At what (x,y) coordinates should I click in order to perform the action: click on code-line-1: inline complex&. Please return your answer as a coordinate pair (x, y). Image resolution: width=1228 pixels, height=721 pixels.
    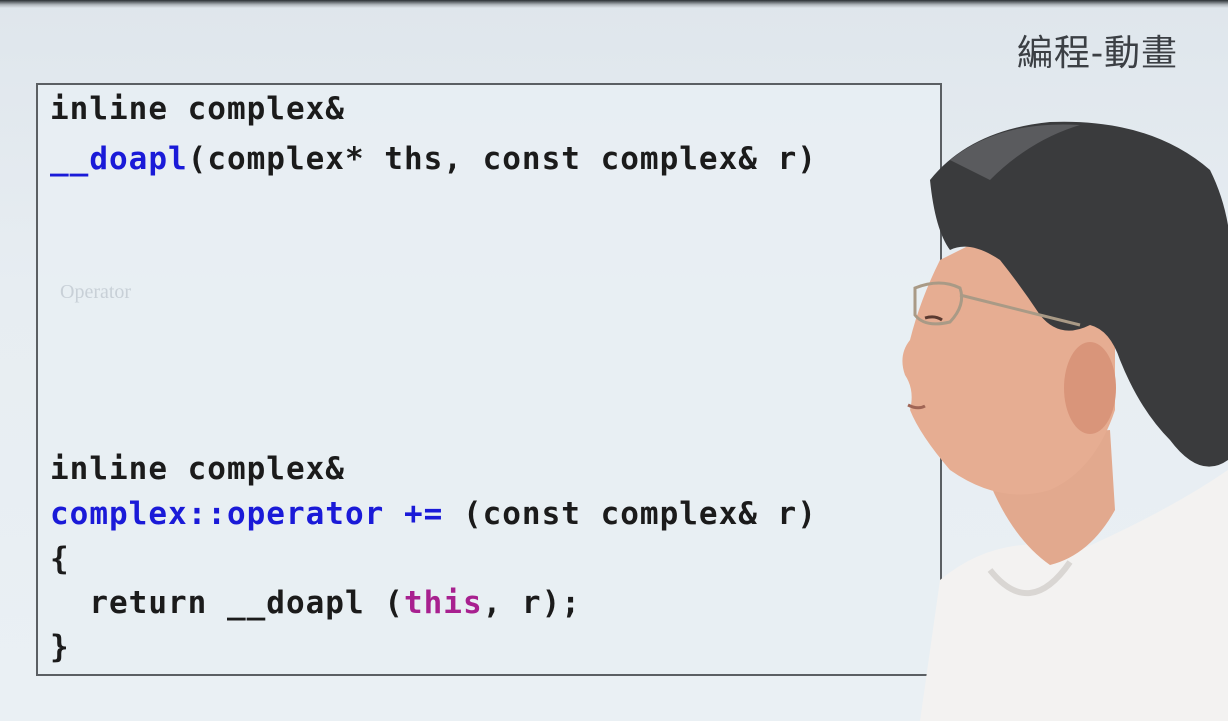
    Looking at the image, I should click on (197, 109).